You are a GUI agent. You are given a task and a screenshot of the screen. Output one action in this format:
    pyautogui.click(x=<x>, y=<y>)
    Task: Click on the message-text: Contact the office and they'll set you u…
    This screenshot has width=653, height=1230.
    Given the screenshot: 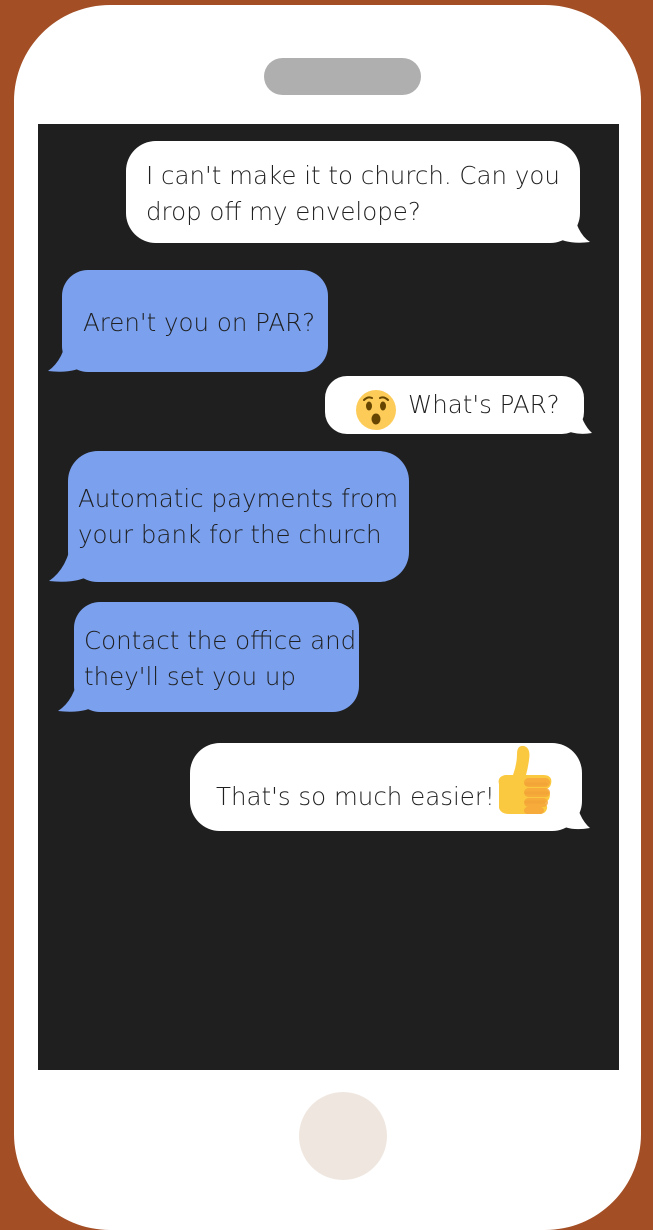 What is the action you would take?
    pyautogui.click(x=220, y=658)
    